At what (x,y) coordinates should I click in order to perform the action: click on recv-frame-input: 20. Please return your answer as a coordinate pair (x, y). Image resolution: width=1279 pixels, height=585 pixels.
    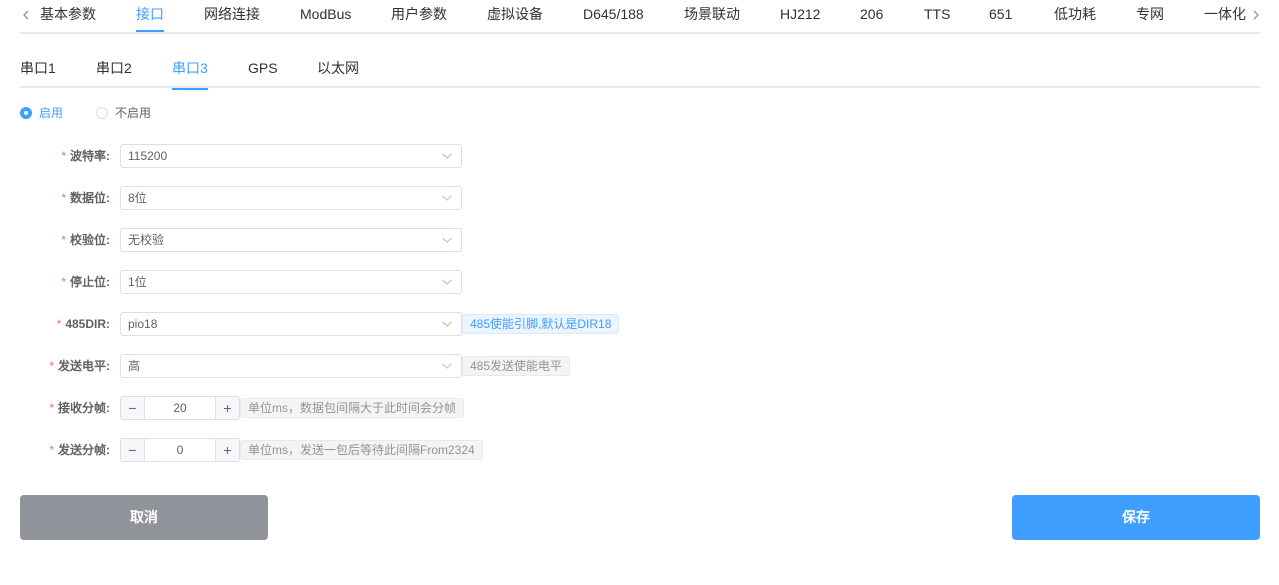
    Looking at the image, I should click on (180, 408).